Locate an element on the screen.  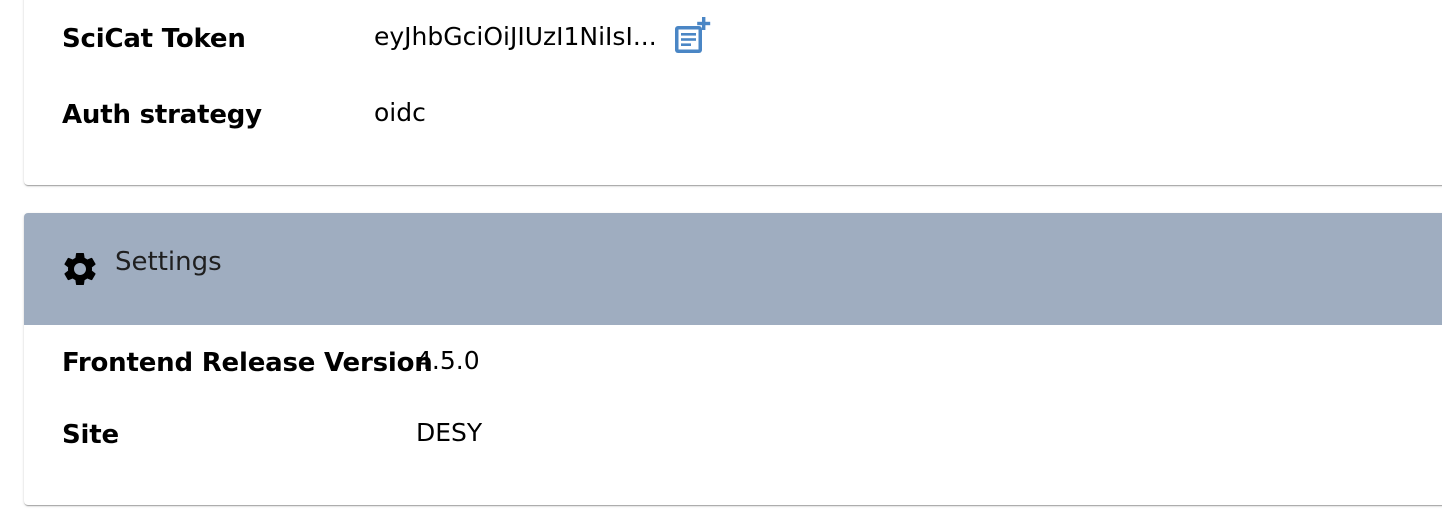
frontend-release-version-row: Frontend Release Version is located at coordinates (247, 363).